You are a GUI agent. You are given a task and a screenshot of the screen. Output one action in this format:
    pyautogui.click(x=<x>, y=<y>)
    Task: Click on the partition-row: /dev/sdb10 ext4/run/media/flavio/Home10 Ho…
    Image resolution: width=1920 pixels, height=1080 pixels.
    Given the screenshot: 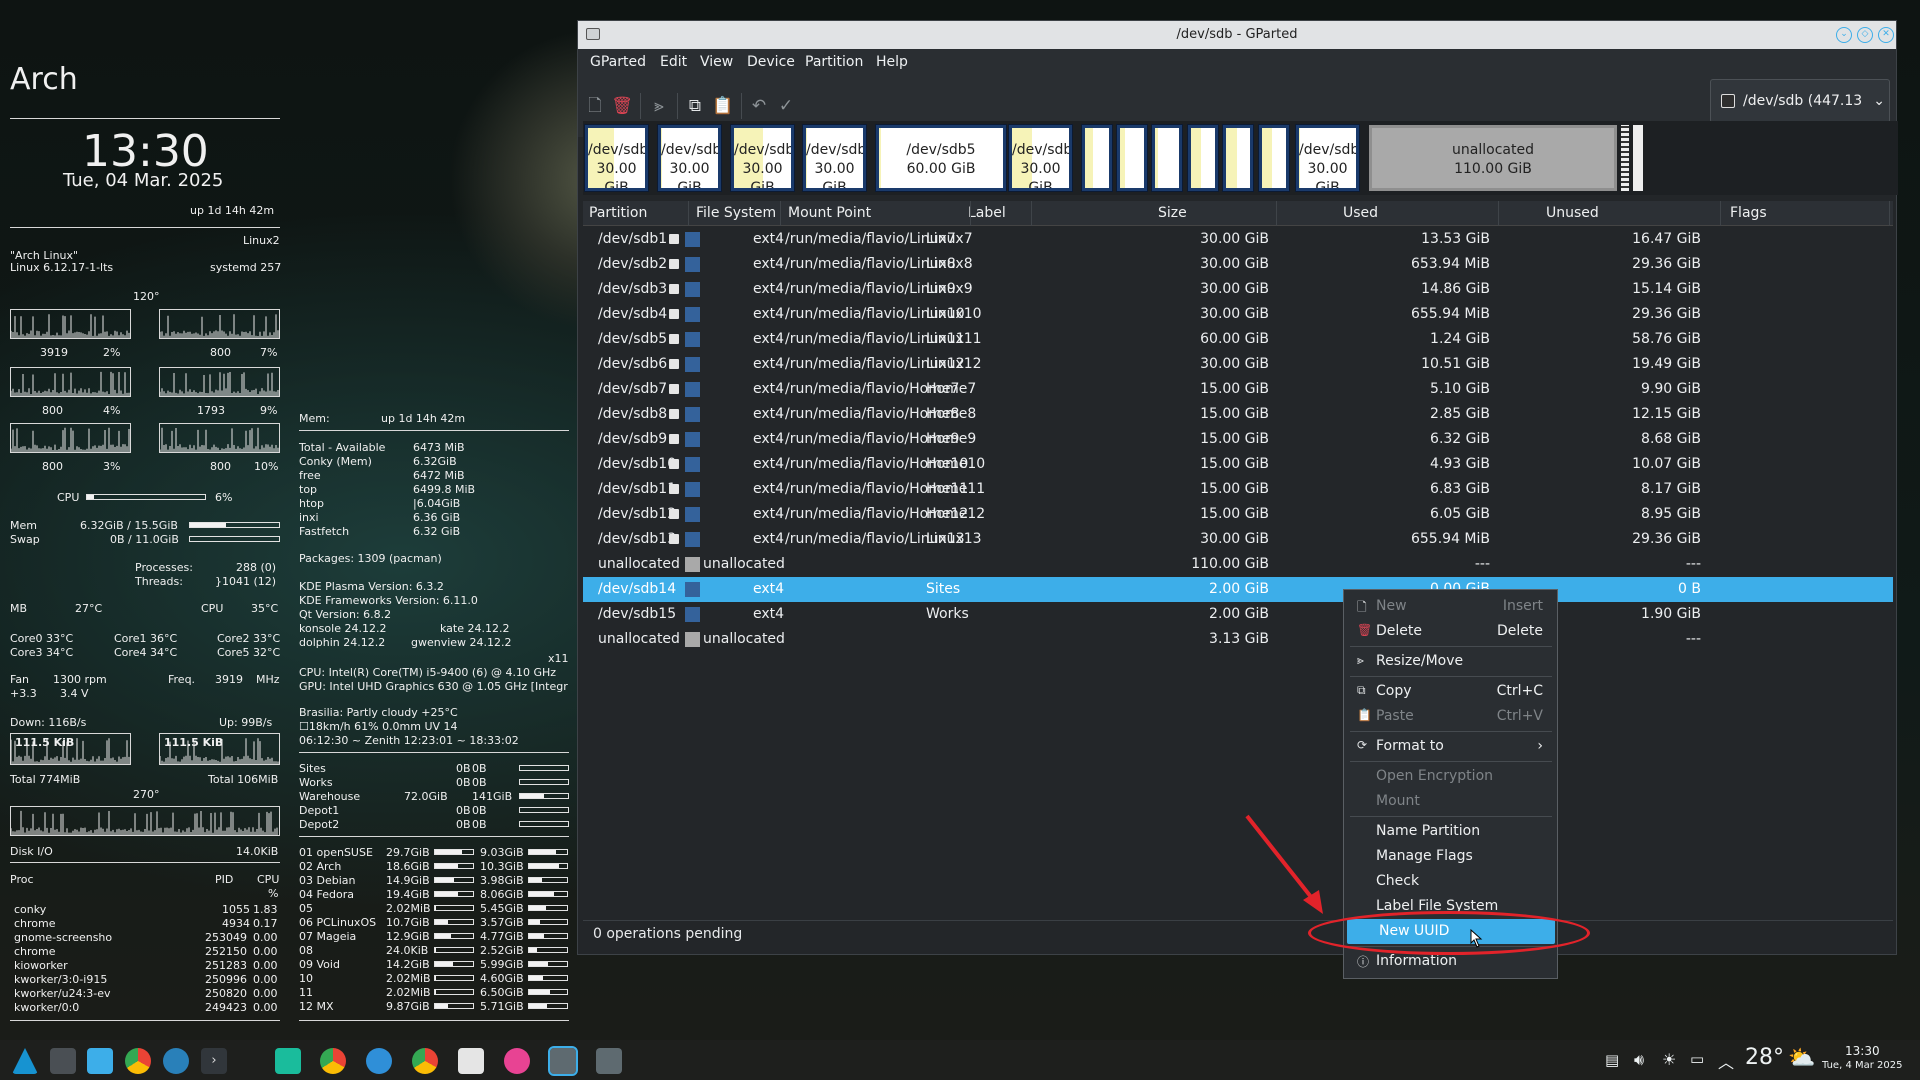 What is the action you would take?
    pyautogui.click(x=1238, y=464)
    